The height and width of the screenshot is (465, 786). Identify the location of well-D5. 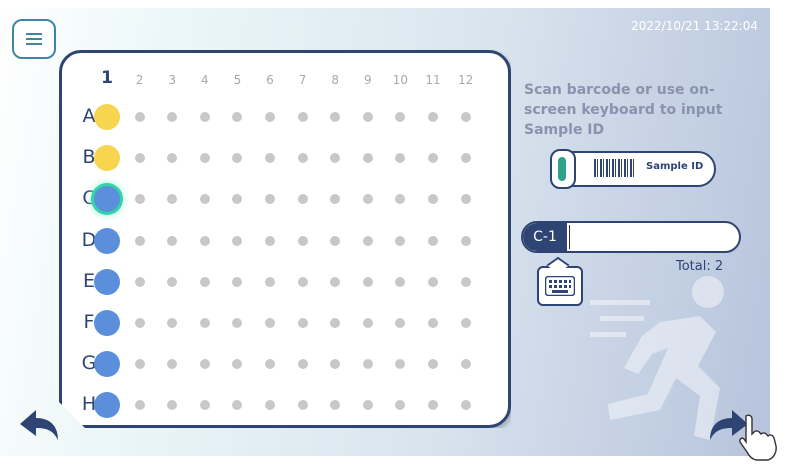
(237, 241).